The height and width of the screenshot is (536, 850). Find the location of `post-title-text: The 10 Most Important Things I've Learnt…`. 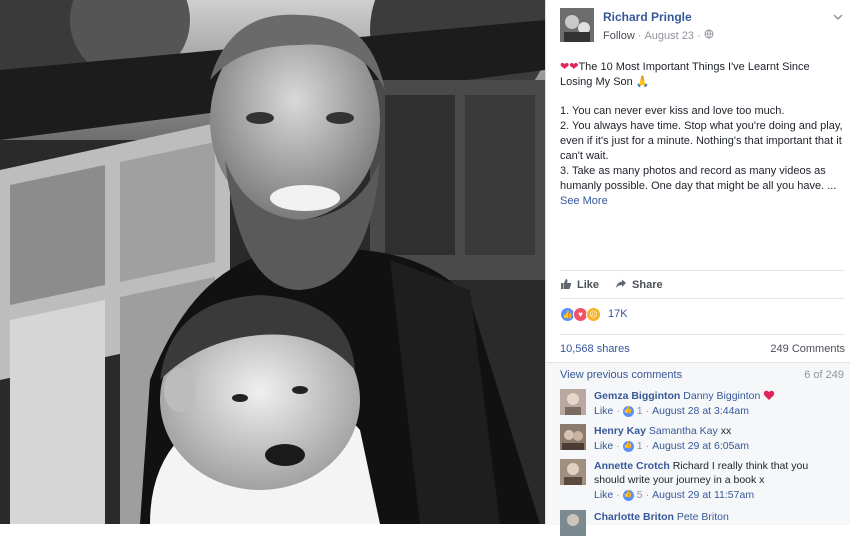

post-title-text: The 10 Most Important Things I've Learnt… is located at coordinates (685, 74).